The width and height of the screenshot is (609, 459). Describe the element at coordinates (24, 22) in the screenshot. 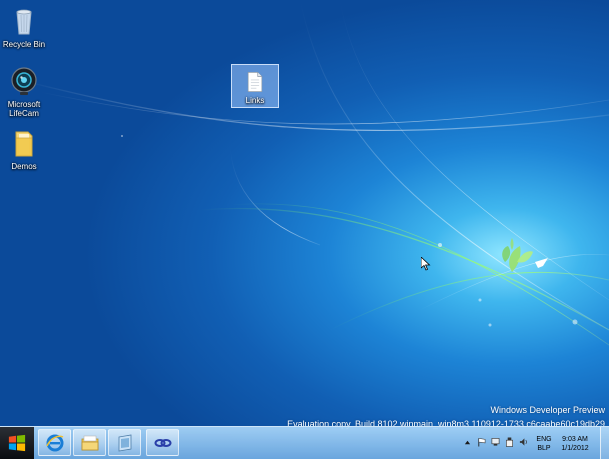

I see `recycle-bin-icon` at that location.